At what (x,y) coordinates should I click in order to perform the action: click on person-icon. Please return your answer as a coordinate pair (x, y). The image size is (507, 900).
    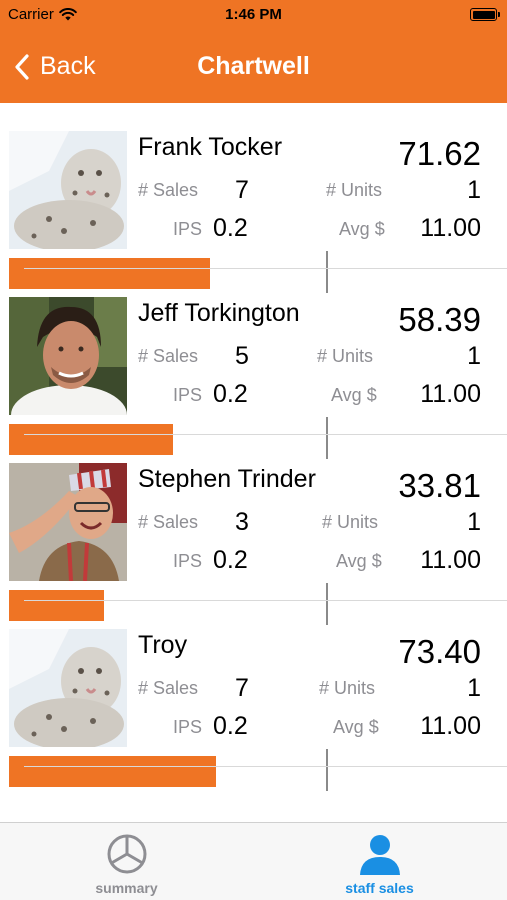
    Looking at the image, I should click on (379, 855).